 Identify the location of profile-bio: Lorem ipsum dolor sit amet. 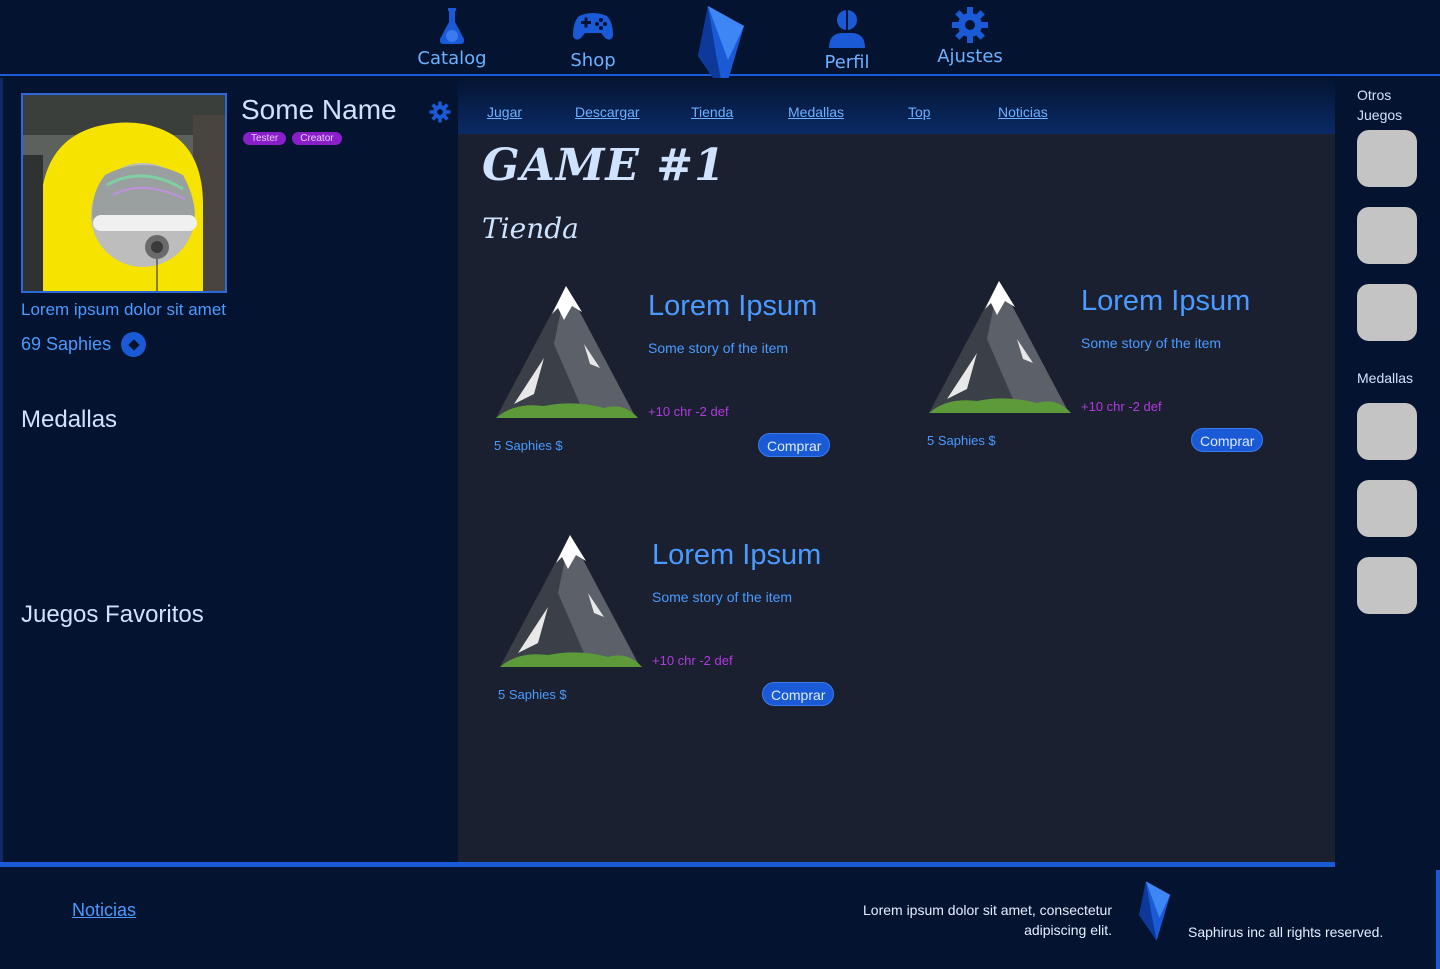
(124, 309).